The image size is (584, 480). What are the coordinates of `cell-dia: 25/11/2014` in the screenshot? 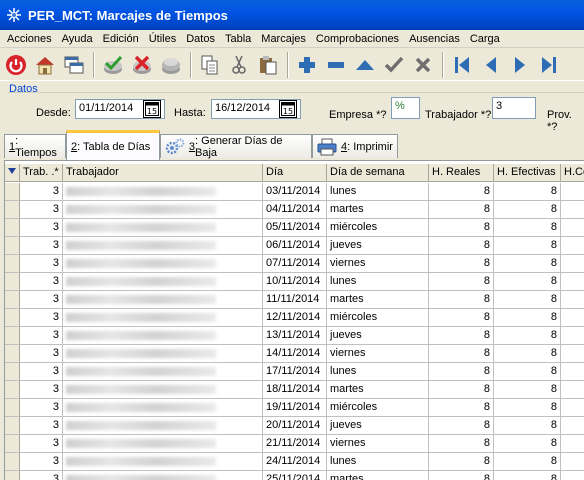 It's located at (295, 475).